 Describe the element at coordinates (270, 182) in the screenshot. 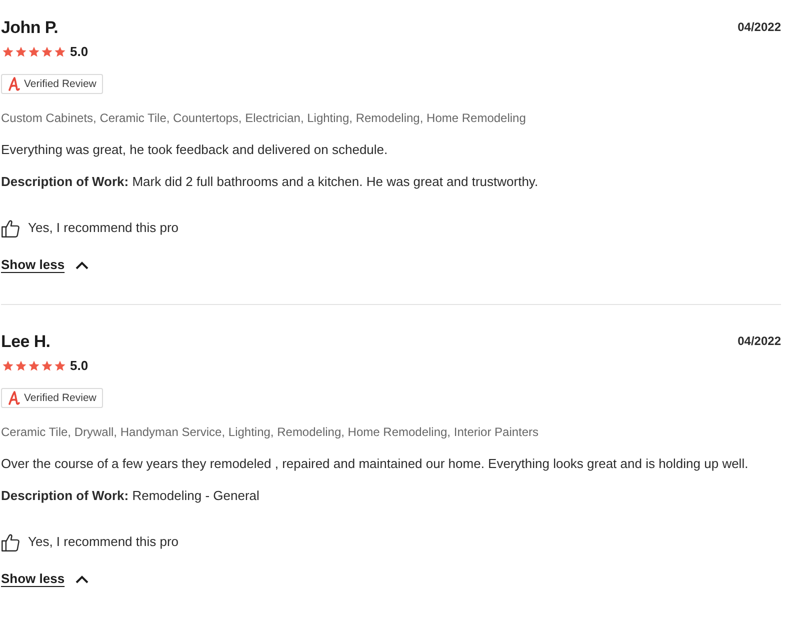

I see `work-description: Description of Work: Mark did 2 full bathrooms and a kitchen. He was great and trustworthy.` at that location.